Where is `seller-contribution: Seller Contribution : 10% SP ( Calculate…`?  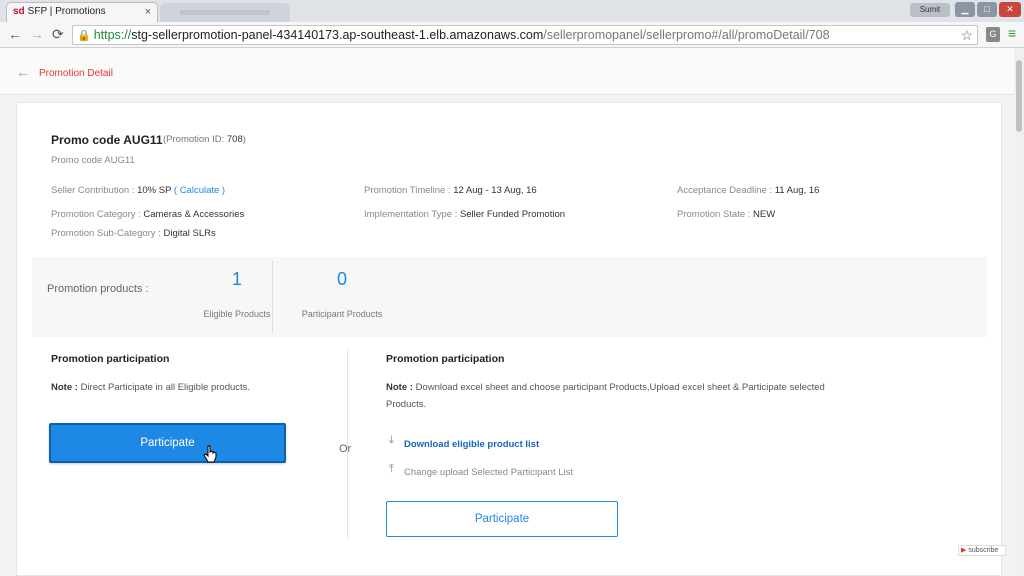
seller-contribution: Seller Contribution : 10% SP ( Calculate… is located at coordinates (138, 190).